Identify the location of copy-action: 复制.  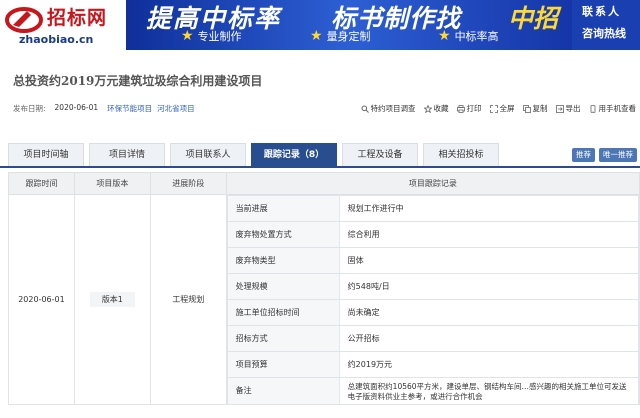
(535, 108).